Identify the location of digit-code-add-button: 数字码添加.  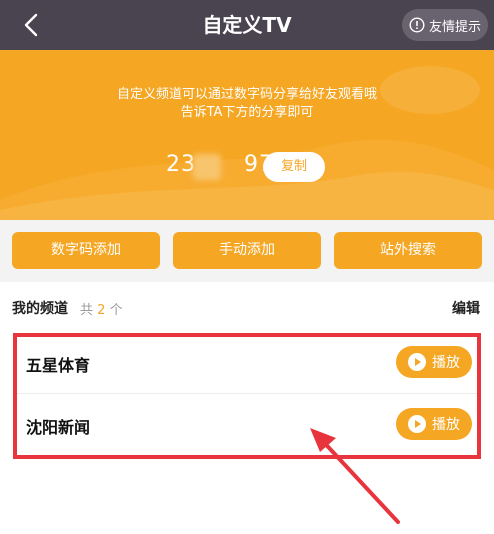
(86, 250).